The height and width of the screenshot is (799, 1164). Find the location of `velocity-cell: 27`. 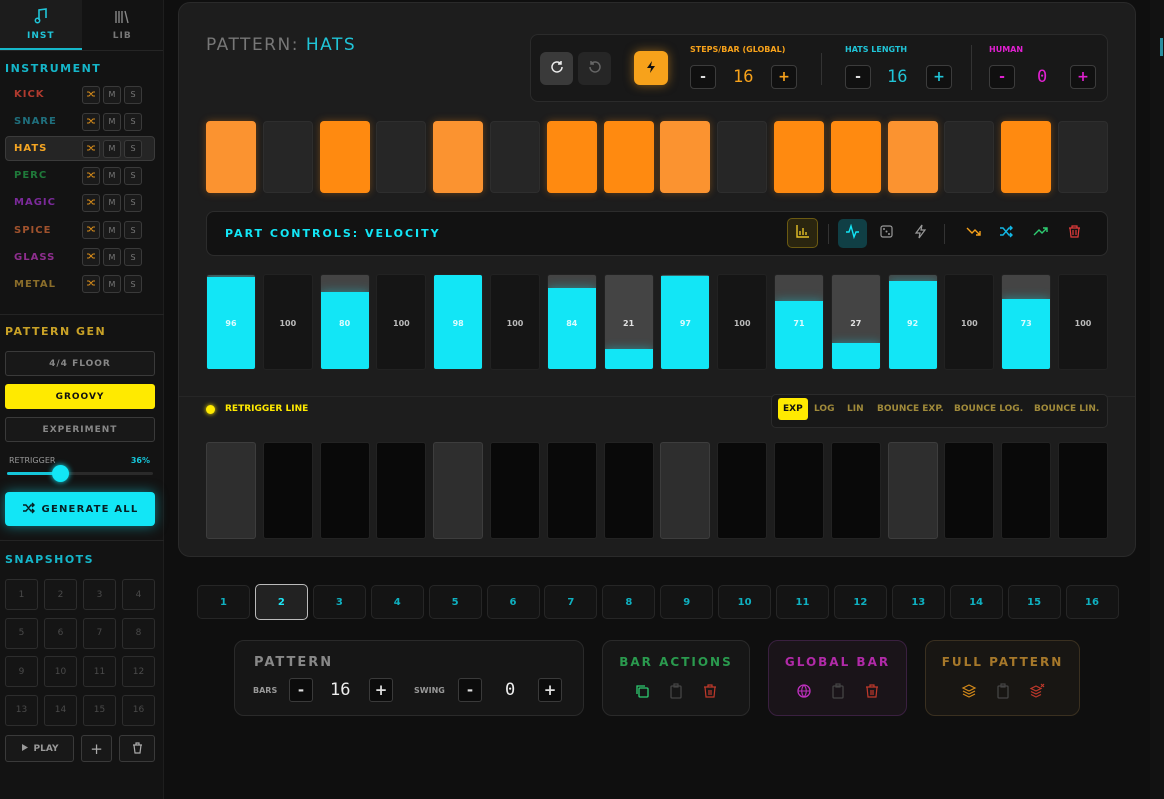

velocity-cell: 27 is located at coordinates (855, 322).